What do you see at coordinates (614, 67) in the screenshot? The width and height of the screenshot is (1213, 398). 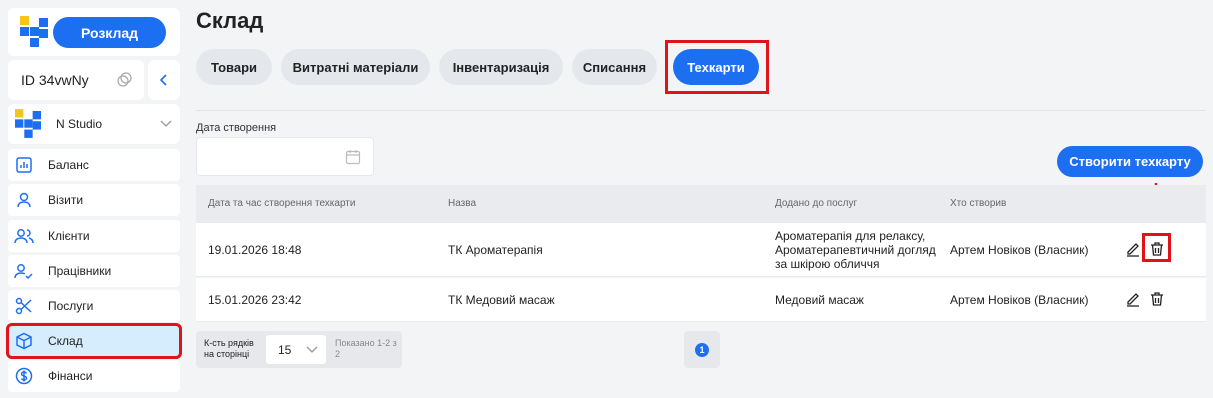 I see `tab-write-offs: Списання` at bounding box center [614, 67].